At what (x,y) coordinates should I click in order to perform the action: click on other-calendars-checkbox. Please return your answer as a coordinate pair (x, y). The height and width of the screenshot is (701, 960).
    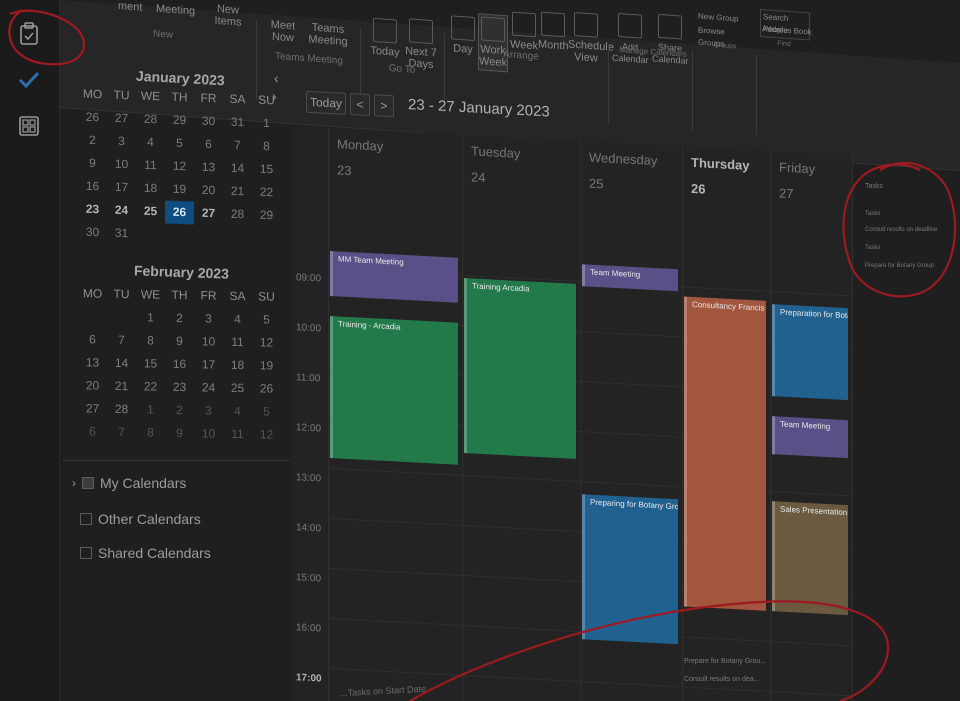
    Looking at the image, I should click on (86, 519).